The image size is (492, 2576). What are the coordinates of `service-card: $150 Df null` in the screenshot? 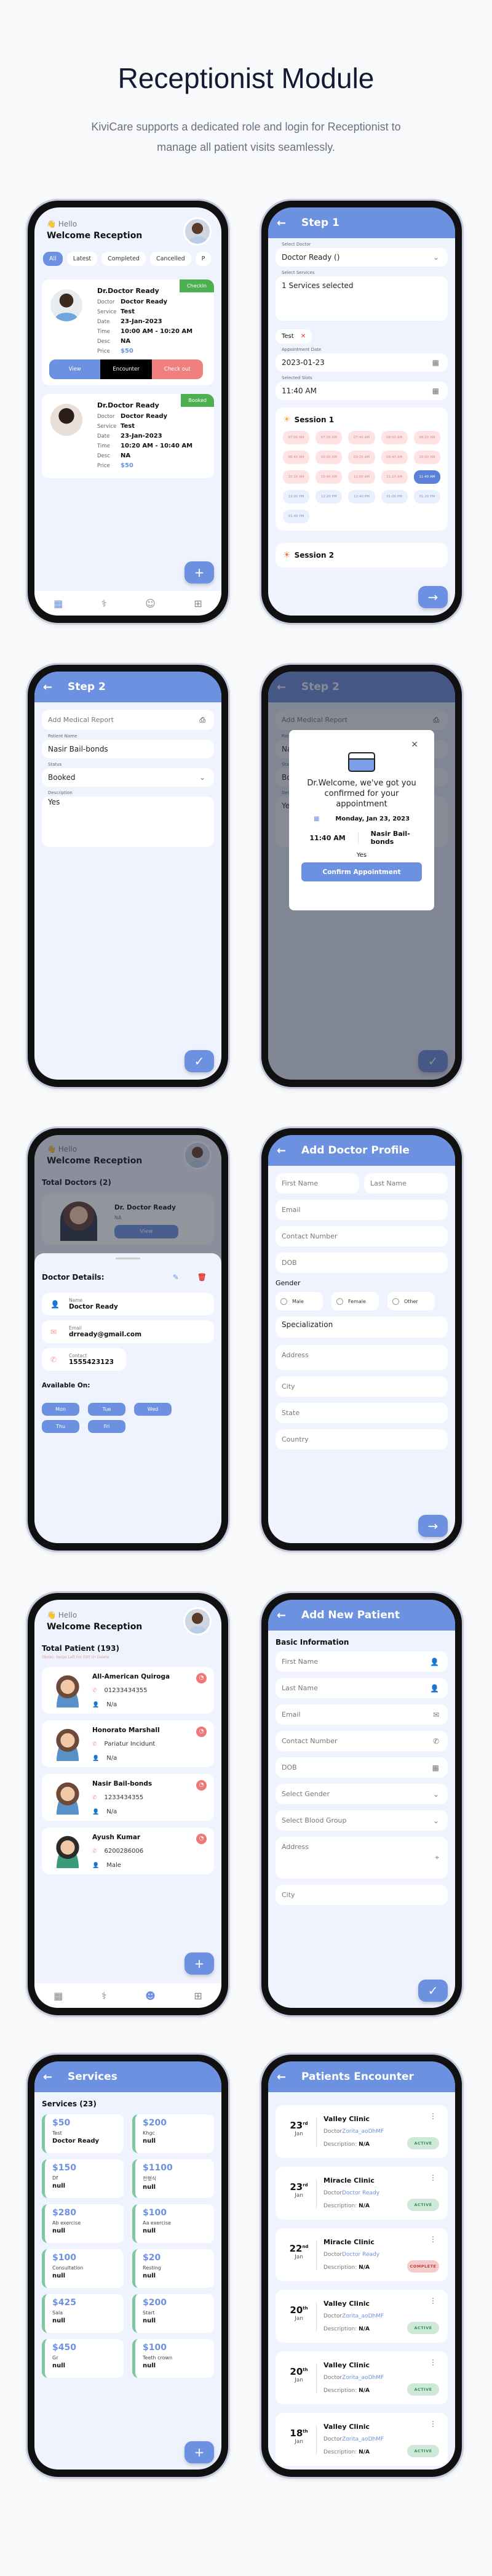 It's located at (83, 2178).